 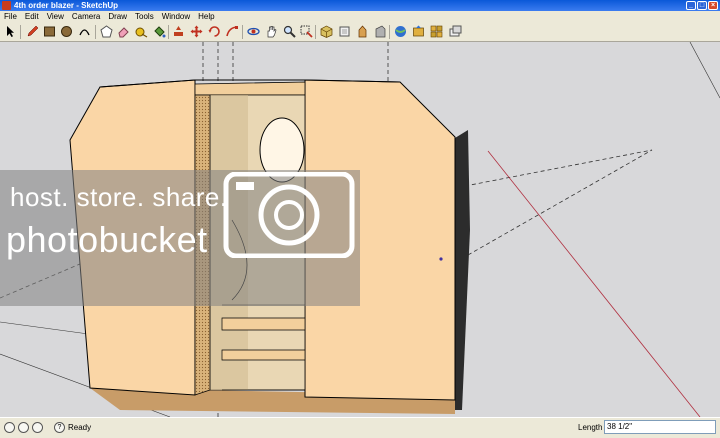 What do you see at coordinates (117, 16) in the screenshot?
I see `menu-draw: Draw` at bounding box center [117, 16].